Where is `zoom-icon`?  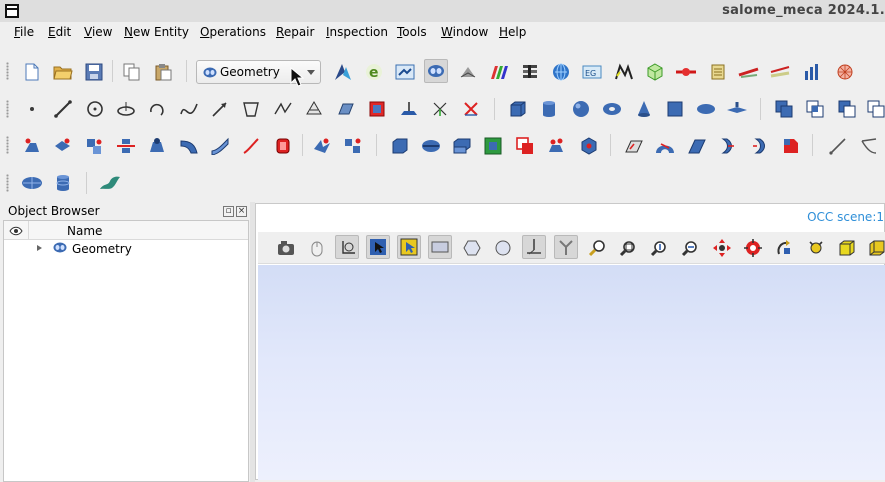
zoom-icon is located at coordinates (659, 248).